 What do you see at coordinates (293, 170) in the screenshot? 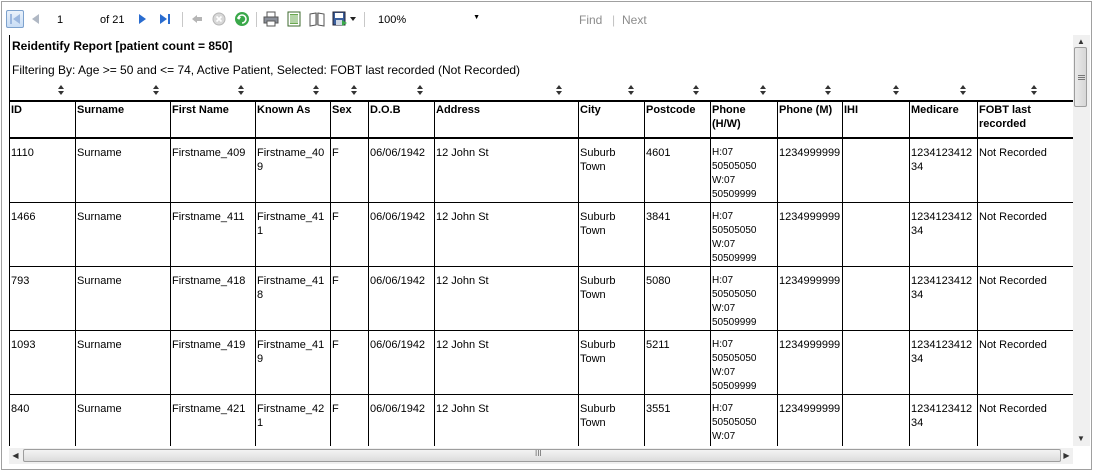
I see `cell-known-as: Firstname_409` at bounding box center [293, 170].